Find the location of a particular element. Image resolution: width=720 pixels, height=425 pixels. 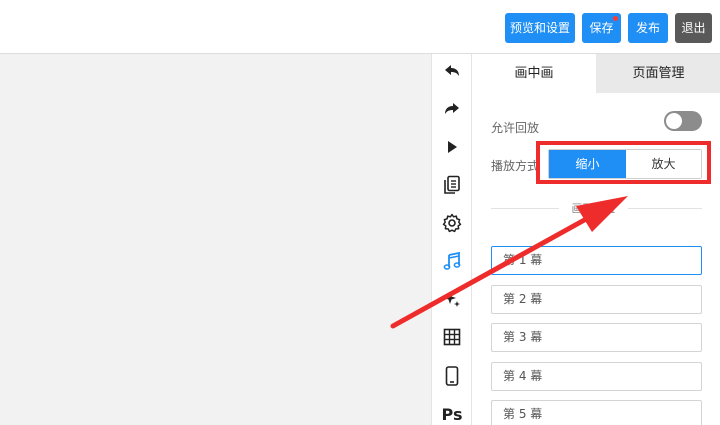

preview-settings-button: 预览和设置 is located at coordinates (540, 28).